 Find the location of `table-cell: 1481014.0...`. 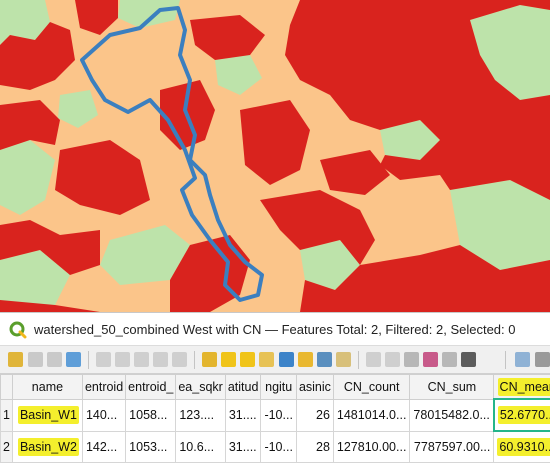

table-cell: 1481014.0... is located at coordinates (371, 415).